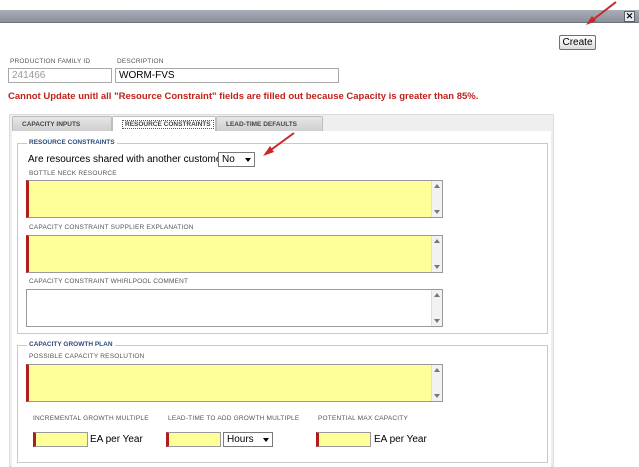 This screenshot has height=467, width=639. I want to click on description-label: DESCRIPTION, so click(140, 61).